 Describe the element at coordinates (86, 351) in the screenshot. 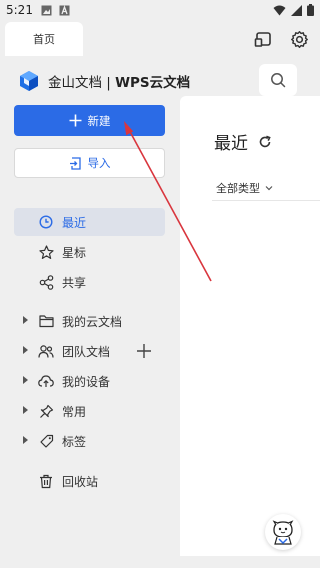

I see `sidebar-item-label: 团队文档` at that location.